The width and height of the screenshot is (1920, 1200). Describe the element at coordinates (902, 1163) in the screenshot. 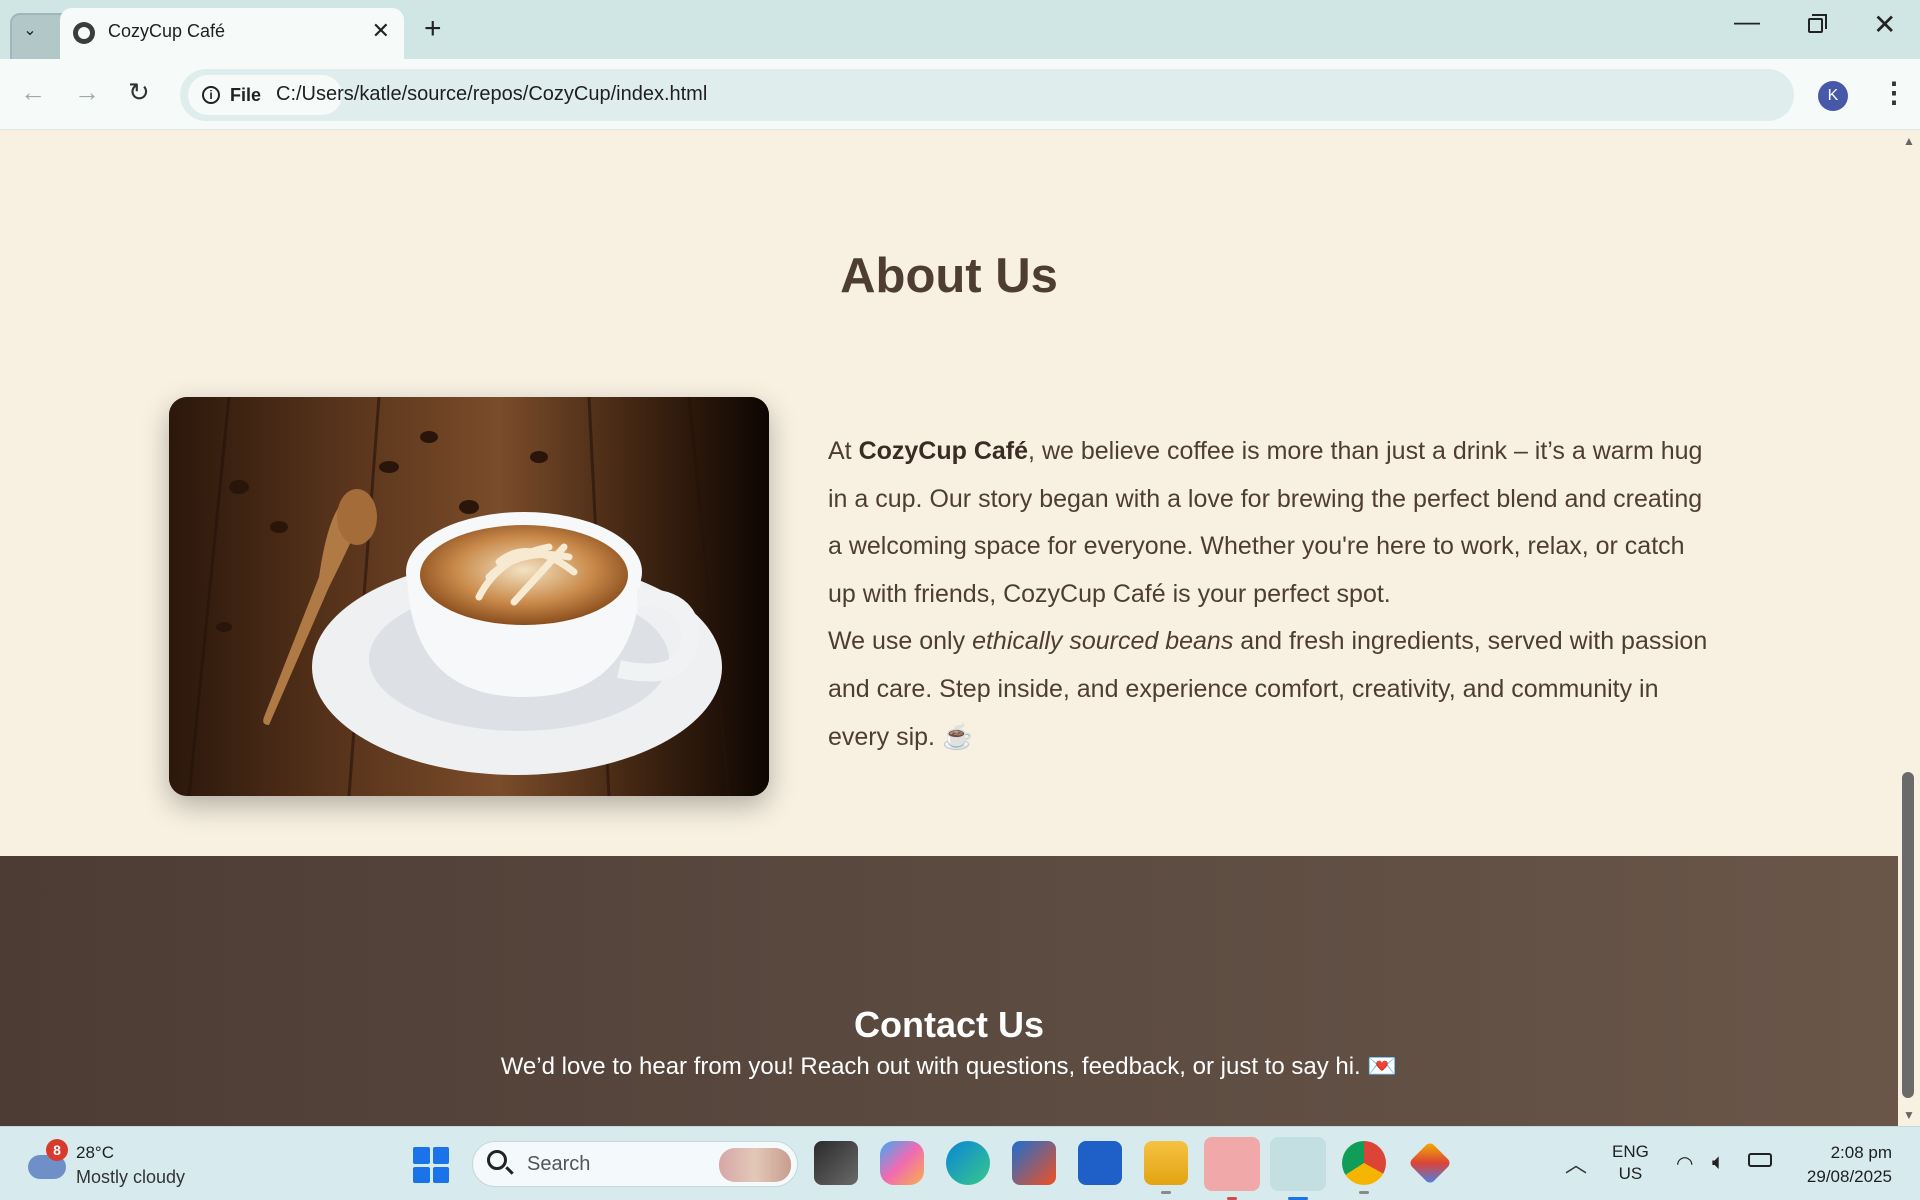

I see `copilot-icon` at that location.